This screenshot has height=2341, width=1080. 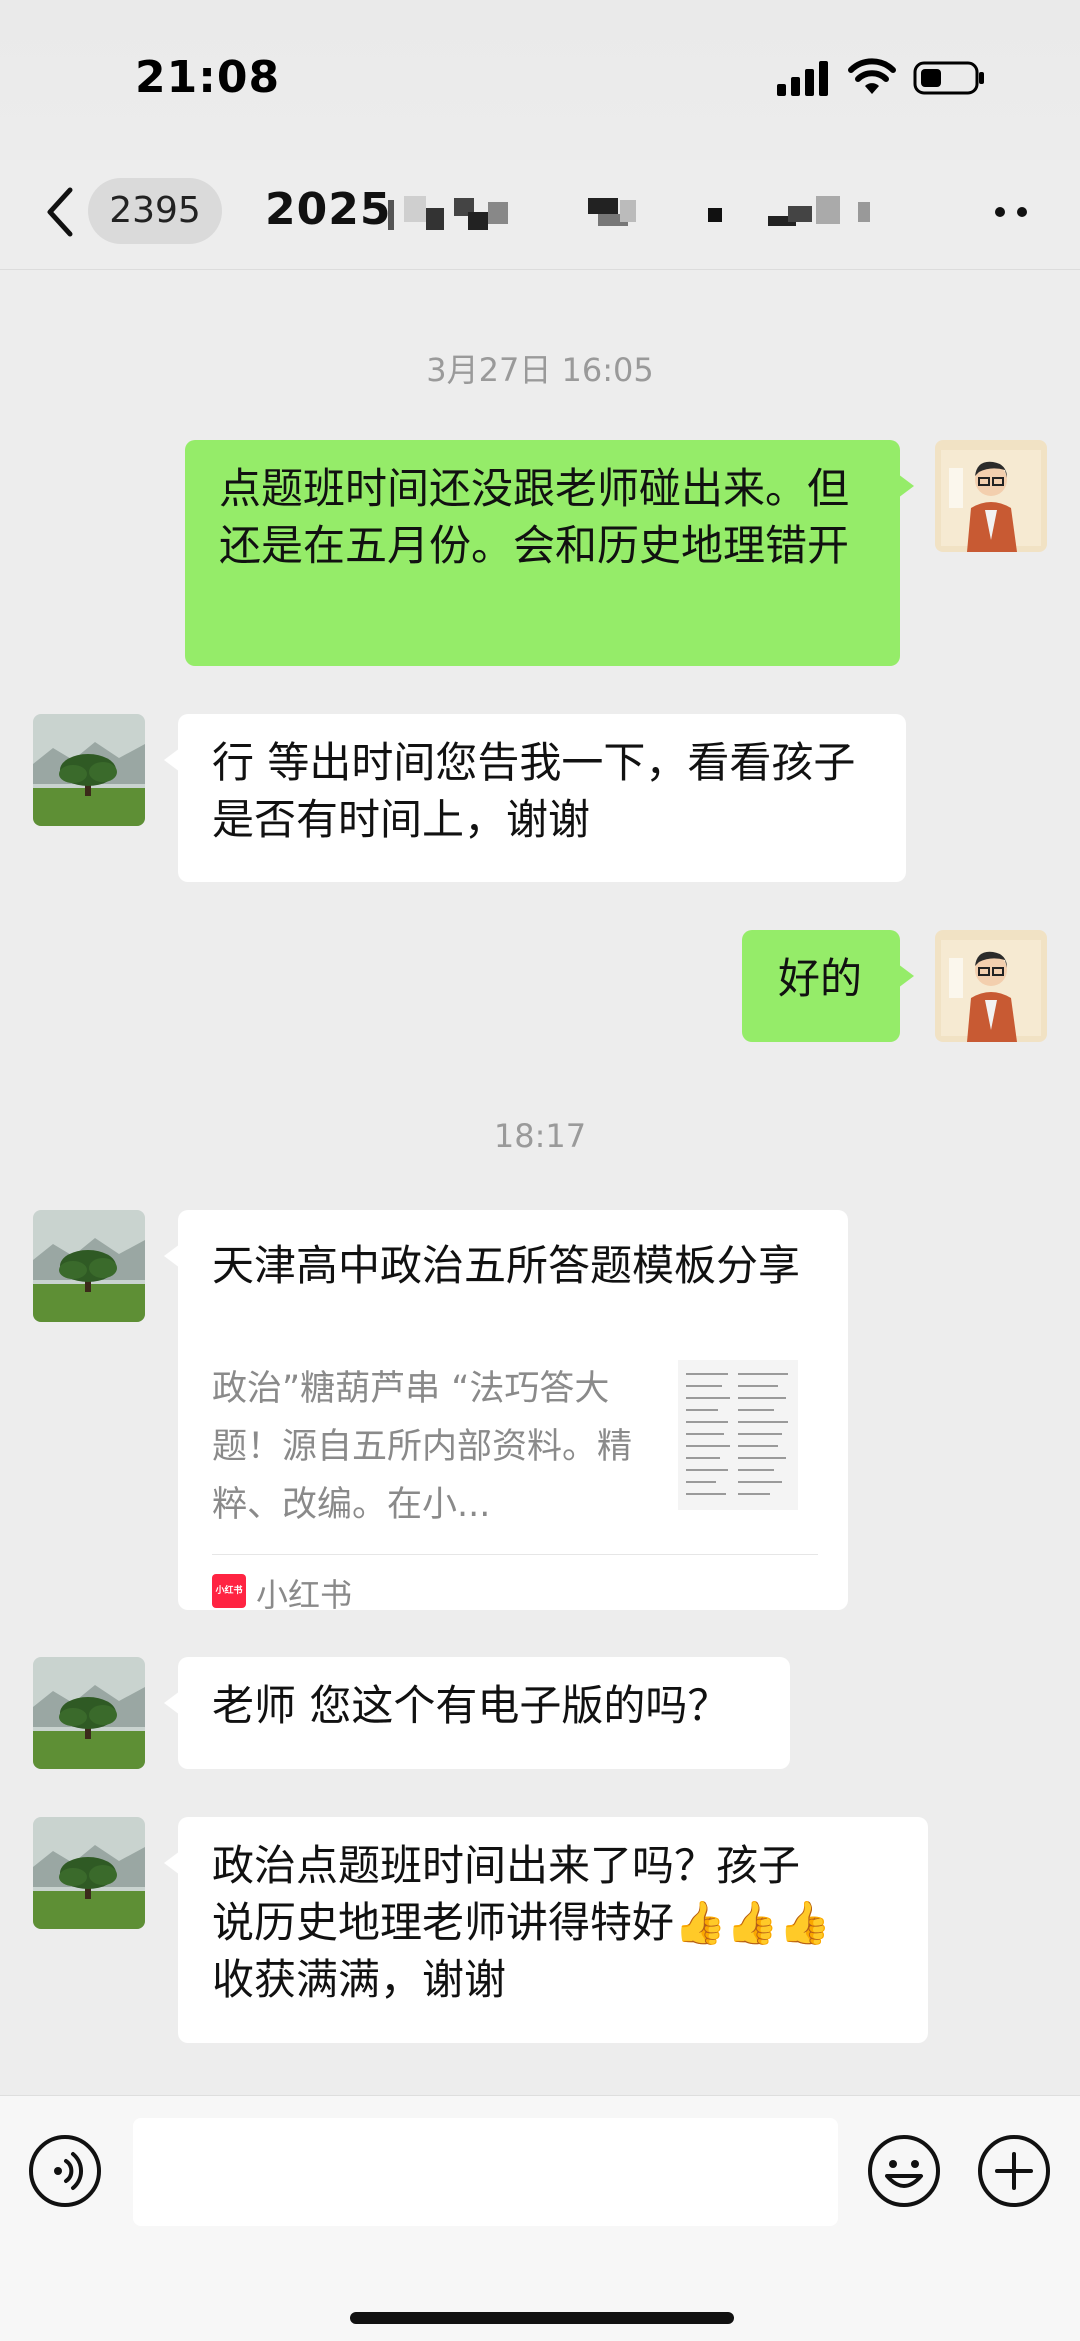 I want to click on message-line: 说历史地理老师讲得特好👍👍👍, so click(x=552, y=1922).